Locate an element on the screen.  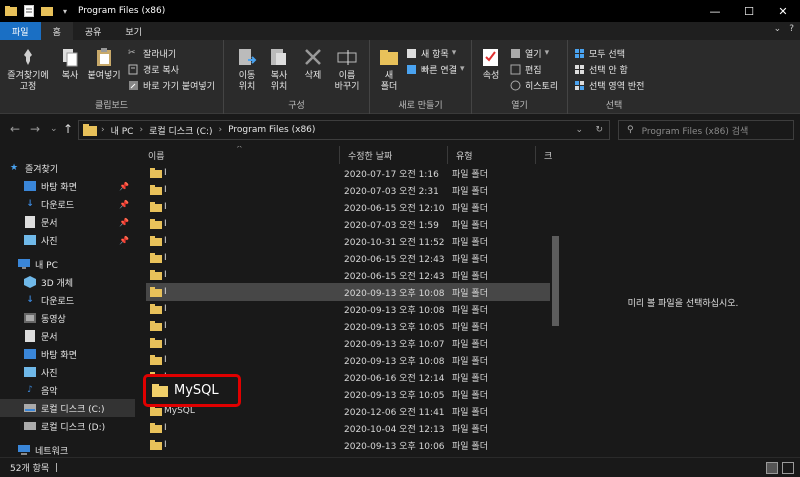
tab-share: 공유 is located at coordinates (93, 31).